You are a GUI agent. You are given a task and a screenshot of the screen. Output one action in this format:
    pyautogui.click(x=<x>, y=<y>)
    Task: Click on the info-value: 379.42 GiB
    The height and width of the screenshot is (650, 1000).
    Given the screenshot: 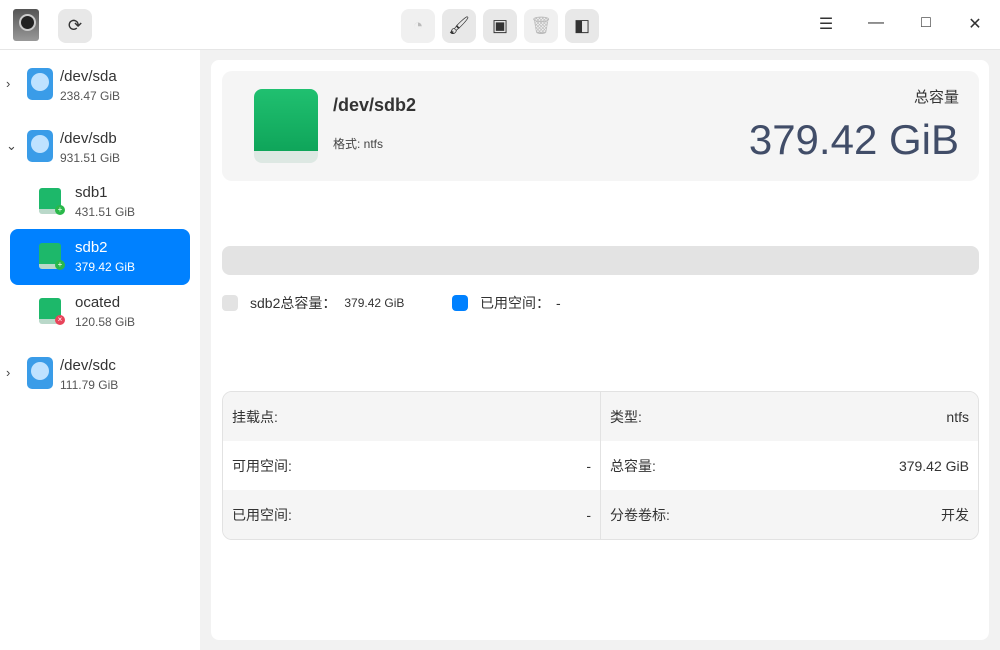 What is the action you would take?
    pyautogui.click(x=933, y=465)
    